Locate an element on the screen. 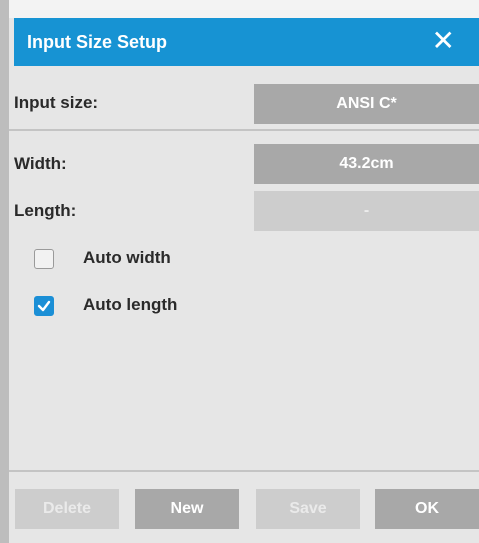 The height and width of the screenshot is (543, 479). input-size-select: ANSI C* is located at coordinates (366, 104).